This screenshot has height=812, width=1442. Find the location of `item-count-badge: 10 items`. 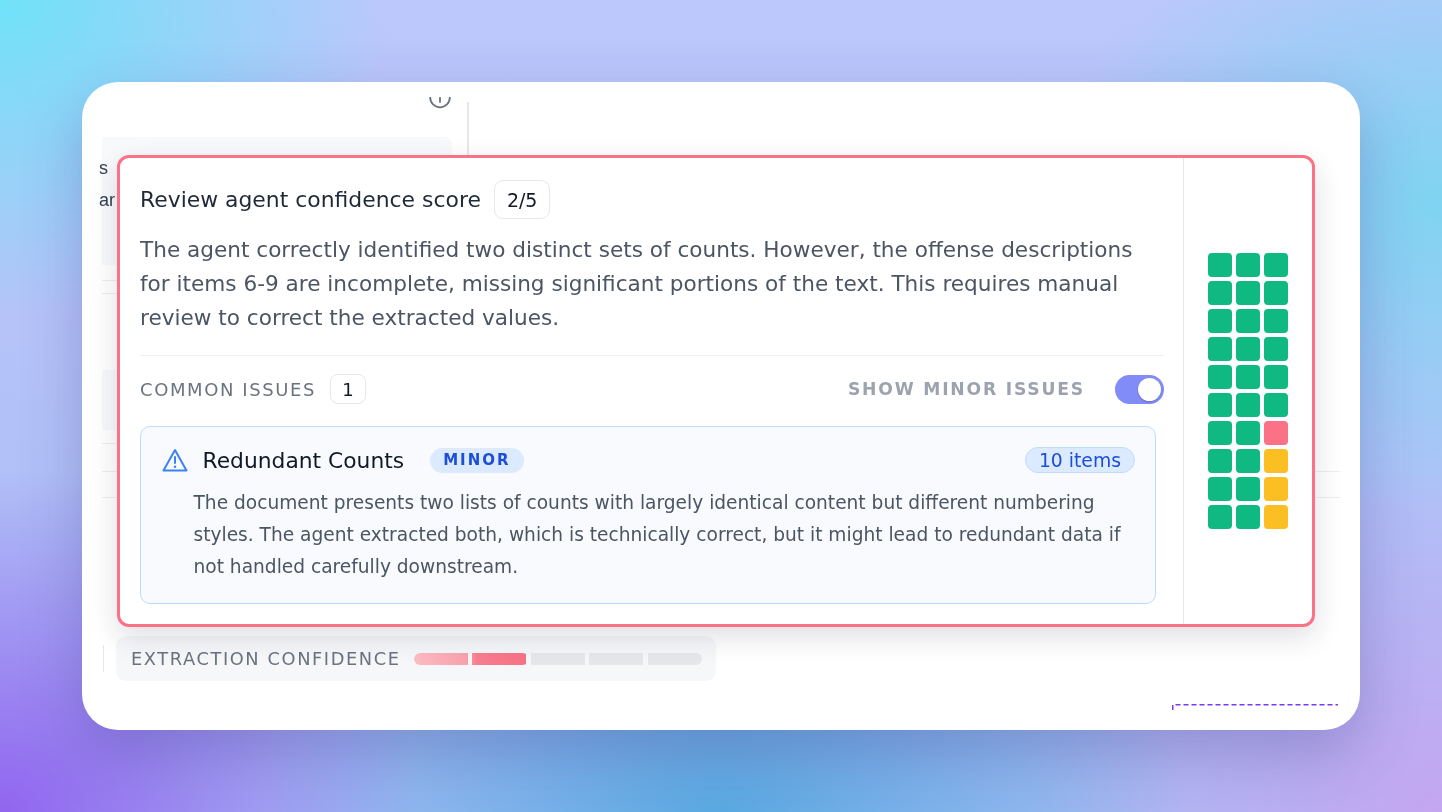

item-count-badge: 10 items is located at coordinates (1079, 460).